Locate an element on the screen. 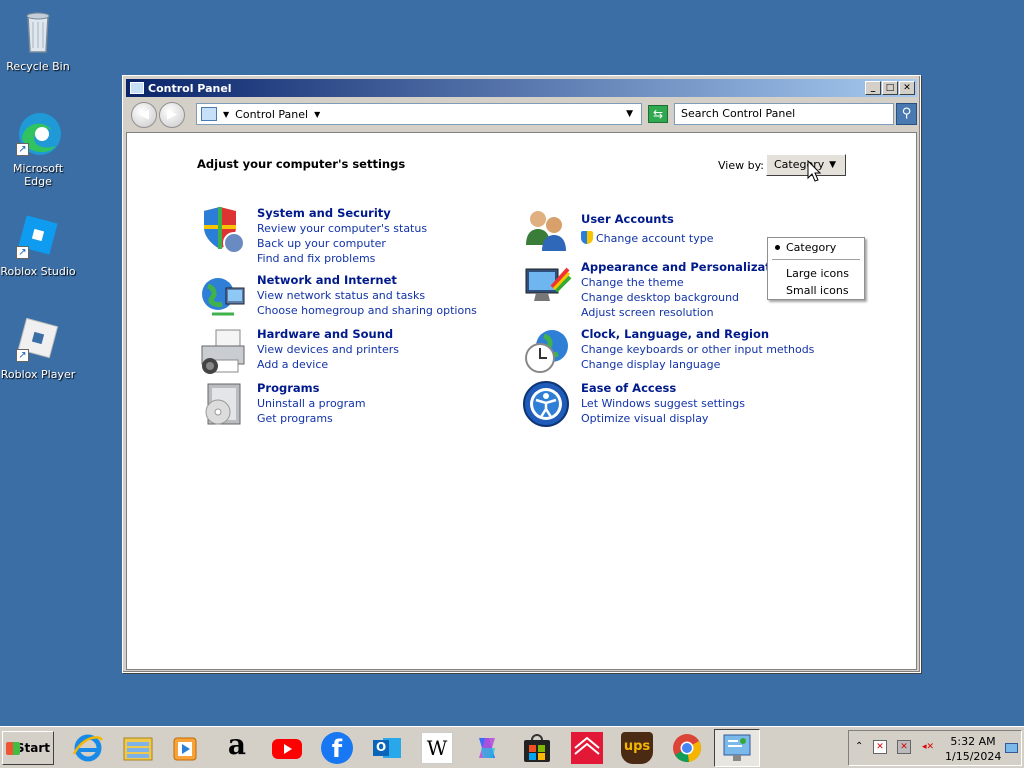 This screenshot has height=768, width=1024. start-button: Start is located at coordinates (28, 748).